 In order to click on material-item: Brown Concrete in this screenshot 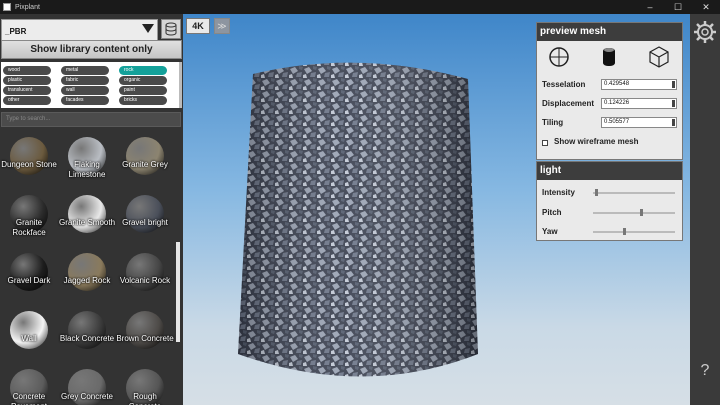, I will do `click(145, 335)`.